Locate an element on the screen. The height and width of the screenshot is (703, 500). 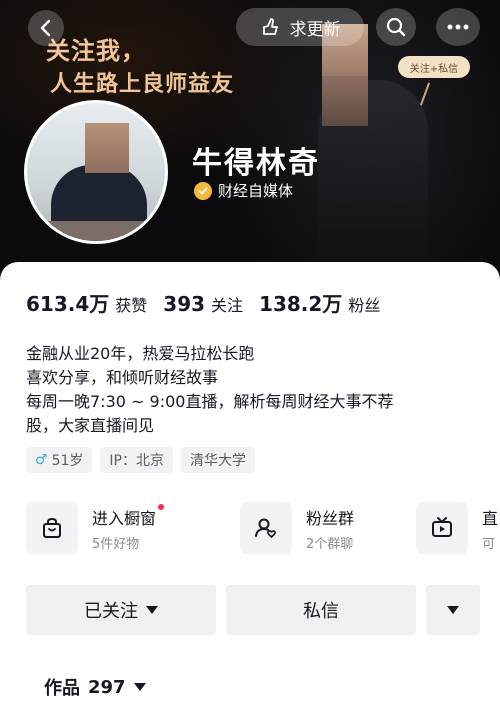
search-icon is located at coordinates (396, 27).